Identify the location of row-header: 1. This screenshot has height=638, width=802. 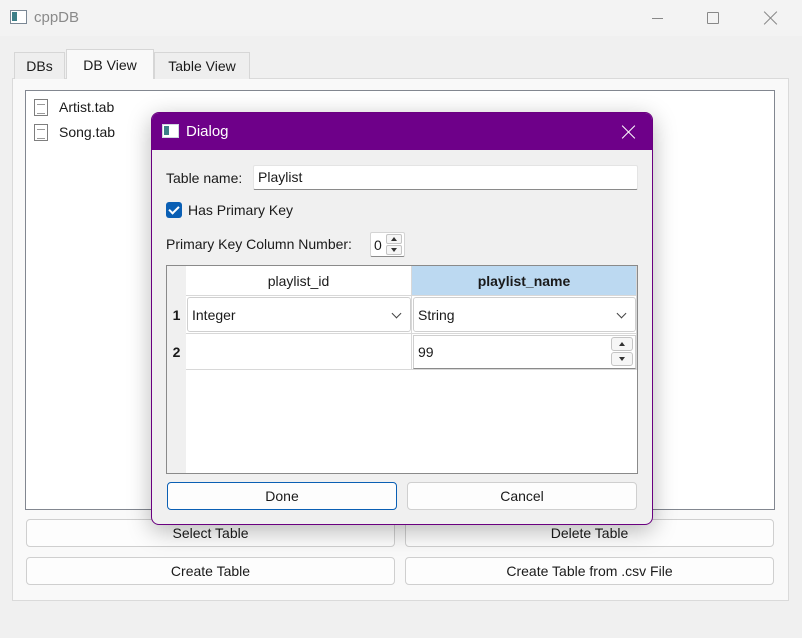
(176, 315).